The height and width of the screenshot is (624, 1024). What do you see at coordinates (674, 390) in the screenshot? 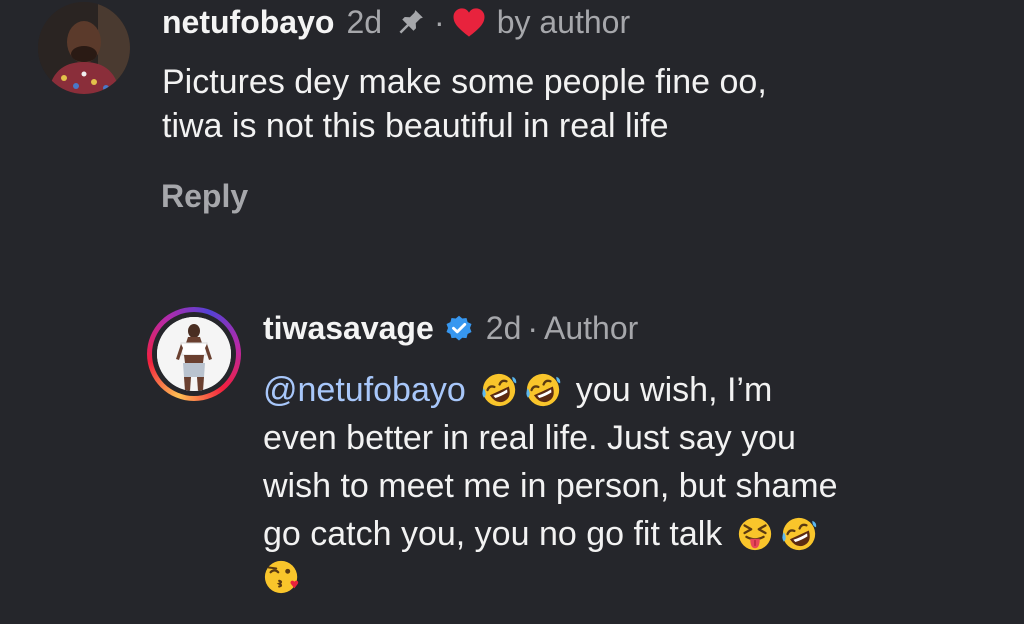
I see `reply-text-fragment: you wish, I’m` at bounding box center [674, 390].